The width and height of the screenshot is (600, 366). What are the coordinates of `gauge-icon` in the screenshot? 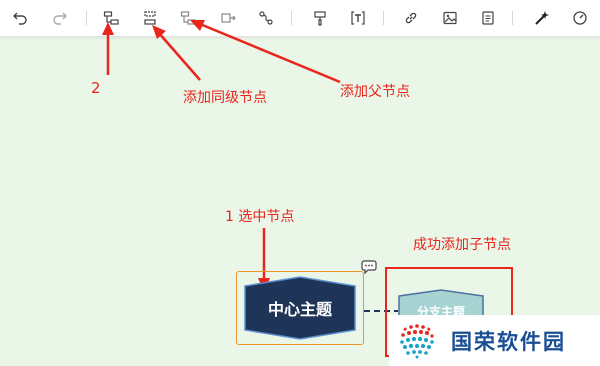 It's located at (580, 18).